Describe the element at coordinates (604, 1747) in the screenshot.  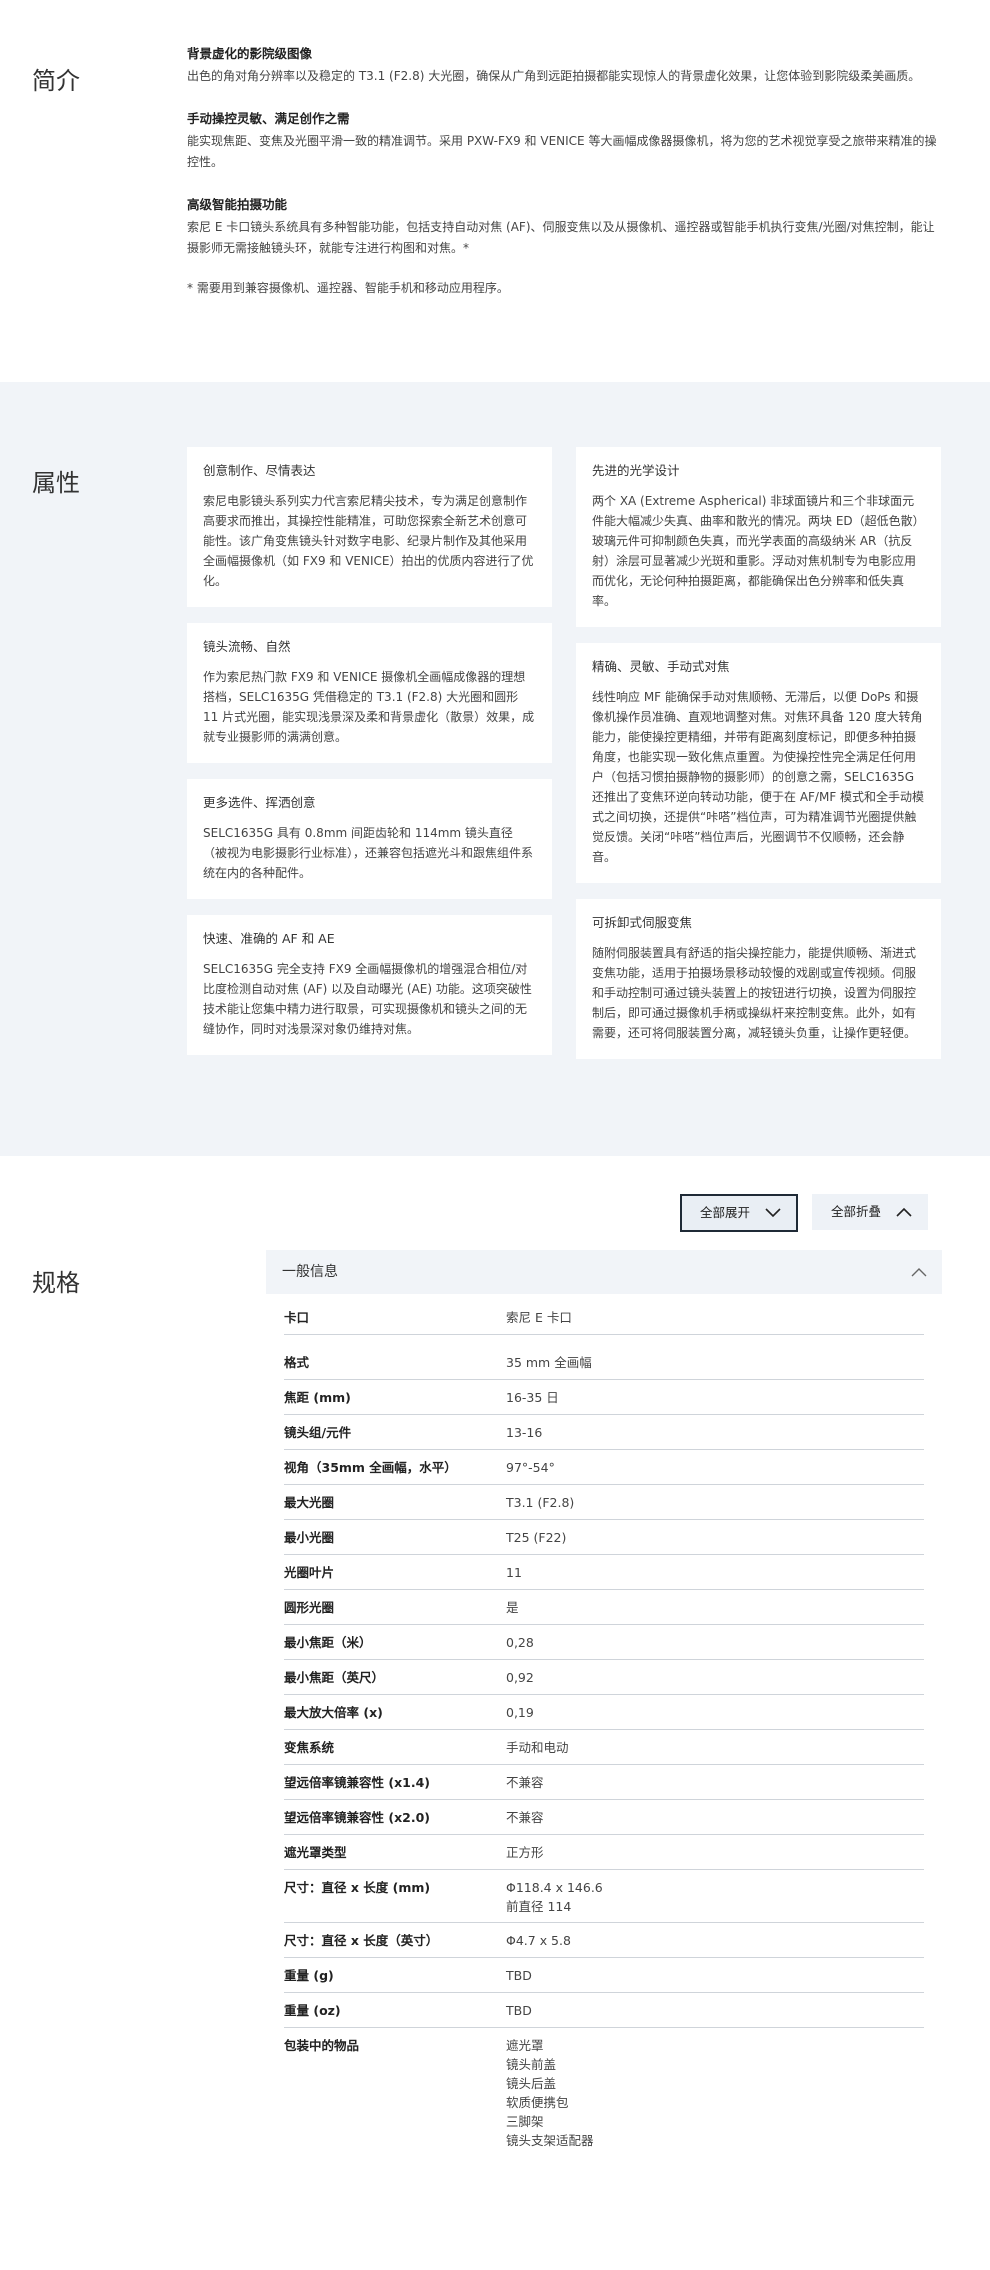
I see `spec-row: 变焦系统 手动和电动` at that location.